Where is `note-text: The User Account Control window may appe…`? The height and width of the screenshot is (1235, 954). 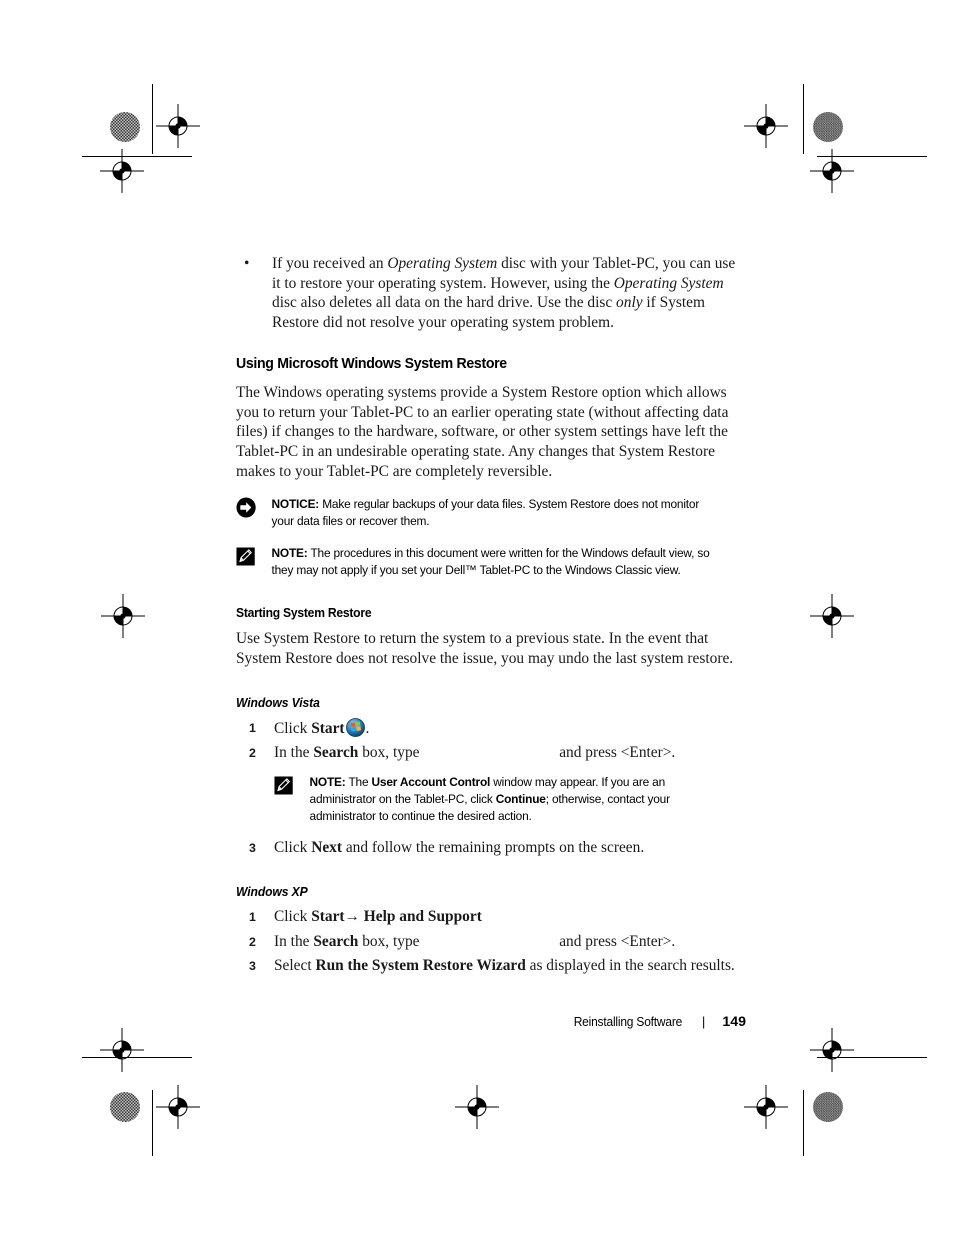
note-text: The User Account Control window may appe… is located at coordinates (490, 799).